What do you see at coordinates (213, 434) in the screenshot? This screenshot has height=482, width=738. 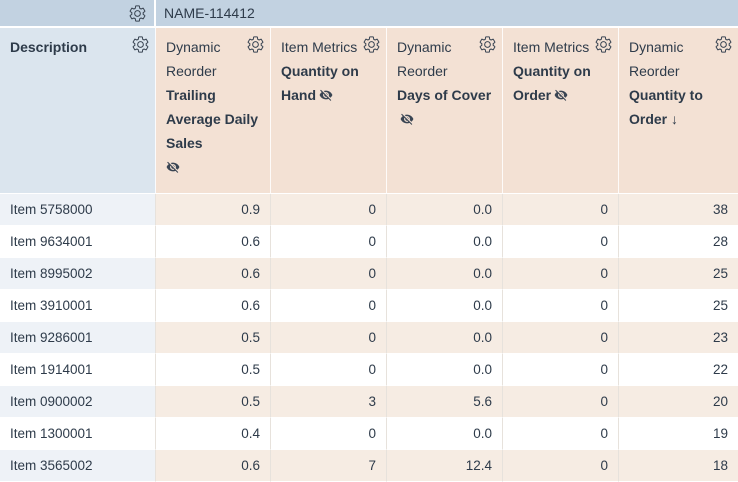 I see `row-value-cell: 0.4` at bounding box center [213, 434].